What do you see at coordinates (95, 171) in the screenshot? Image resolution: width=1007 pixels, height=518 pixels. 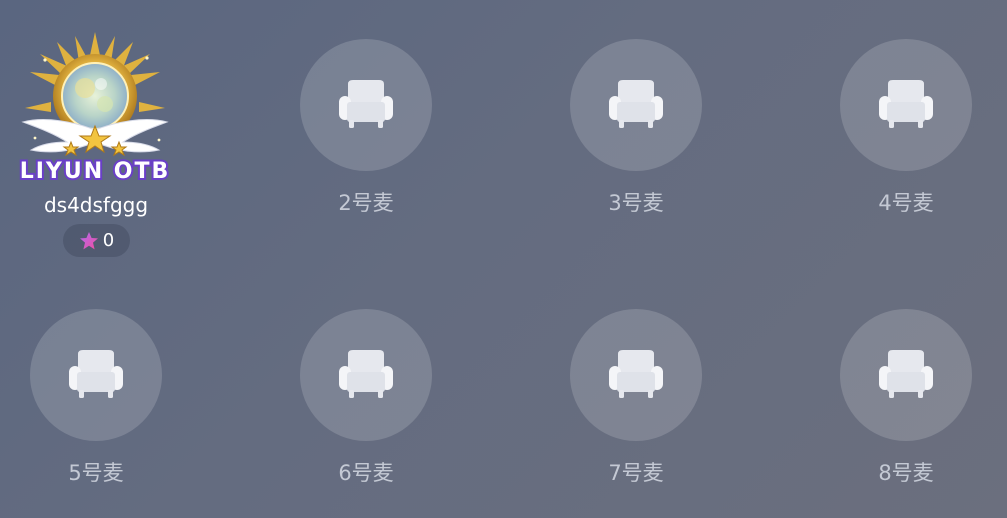 I see `avatar-frame-text: LIYUN OTB` at bounding box center [95, 171].